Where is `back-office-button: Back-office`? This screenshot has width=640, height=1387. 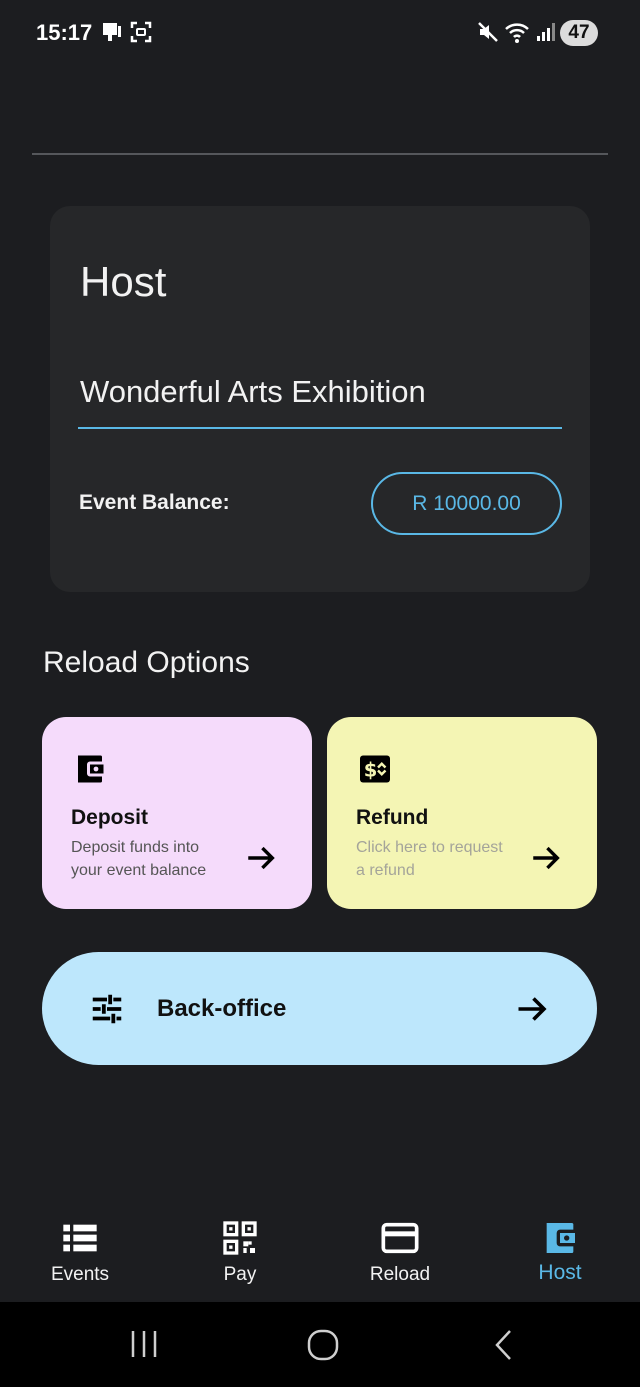 back-office-button: Back-office is located at coordinates (319, 1008).